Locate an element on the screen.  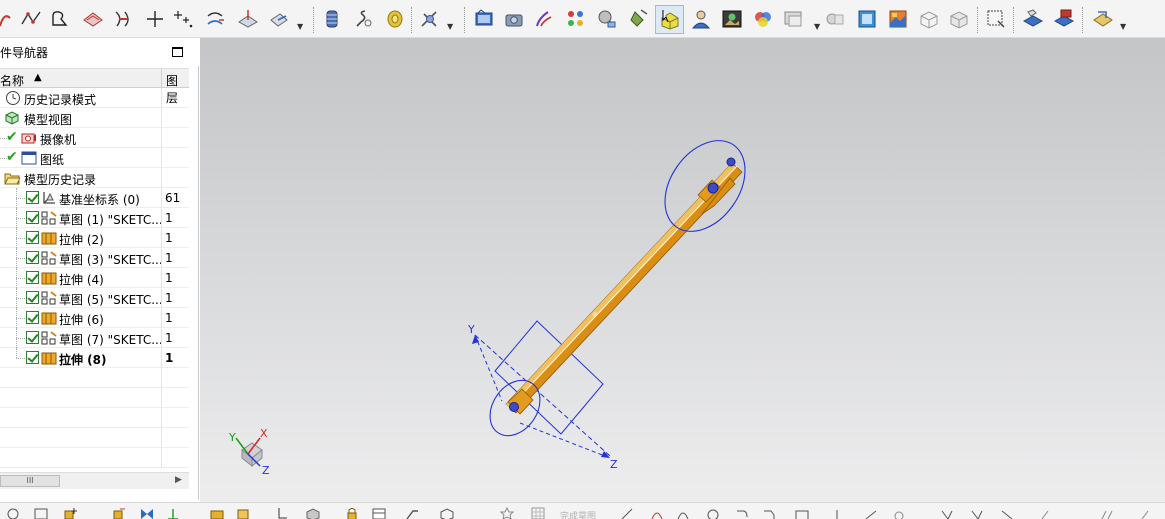
image-icon is located at coordinates (732, 19).